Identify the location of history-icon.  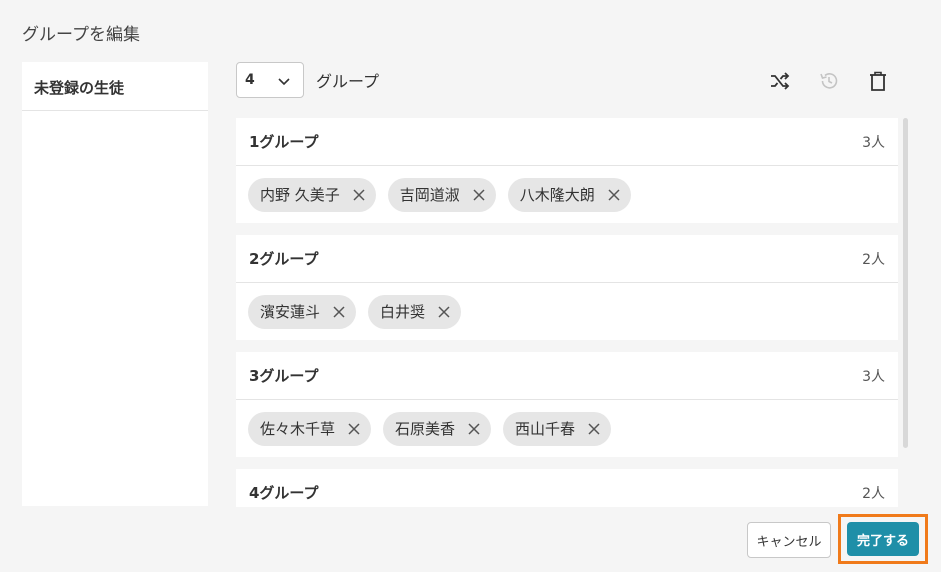
(829, 81).